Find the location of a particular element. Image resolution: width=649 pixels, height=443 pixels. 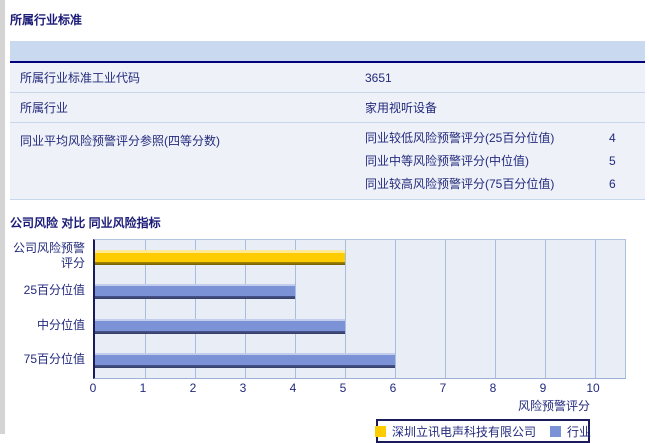

chart-legend: 深圳立讯电声科技有限公司 行业 is located at coordinates (482, 431).